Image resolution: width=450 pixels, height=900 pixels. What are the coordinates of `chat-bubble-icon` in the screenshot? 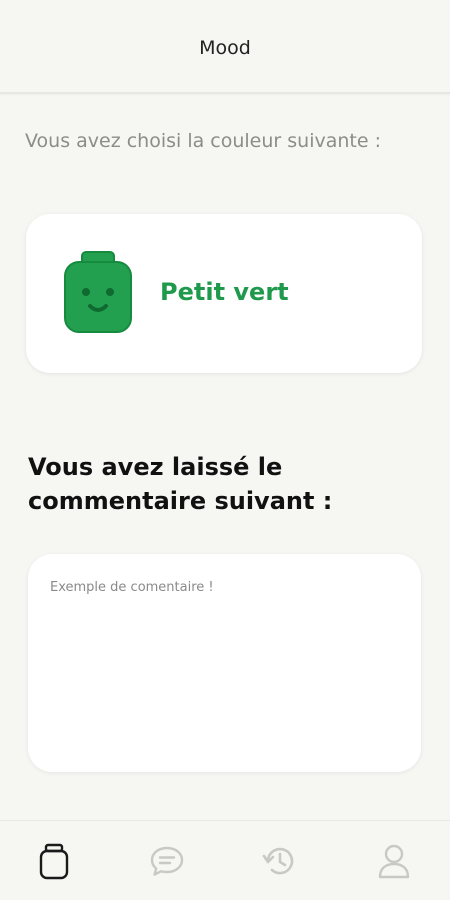 It's located at (167, 861).